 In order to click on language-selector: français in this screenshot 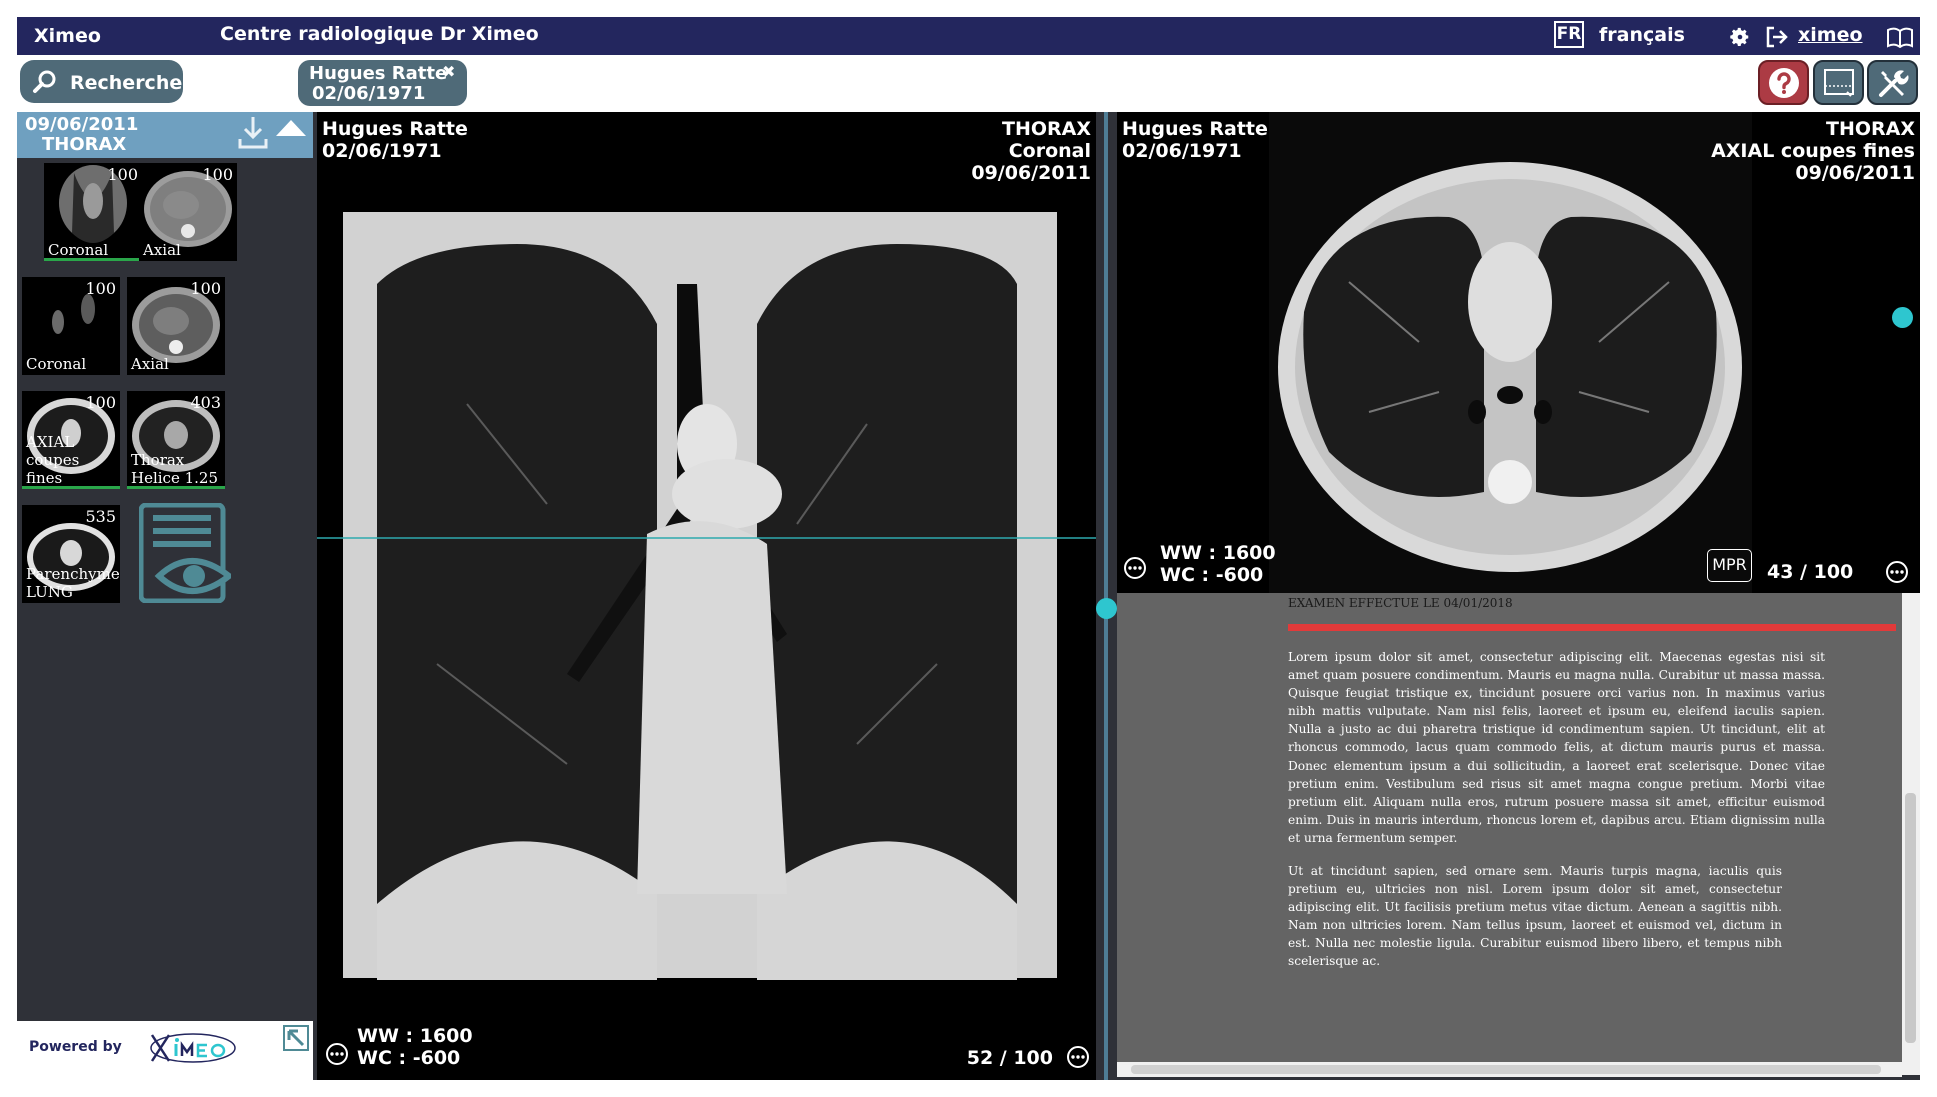, I will do `click(1642, 35)`.